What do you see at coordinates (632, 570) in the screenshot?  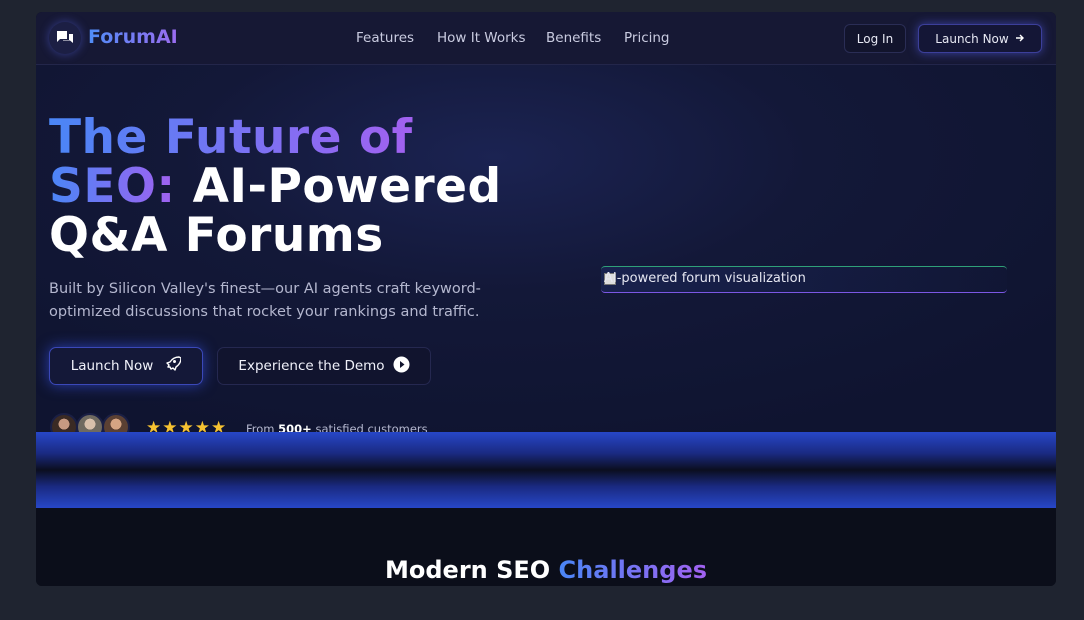 I see `section-title-highlight: Challenges` at bounding box center [632, 570].